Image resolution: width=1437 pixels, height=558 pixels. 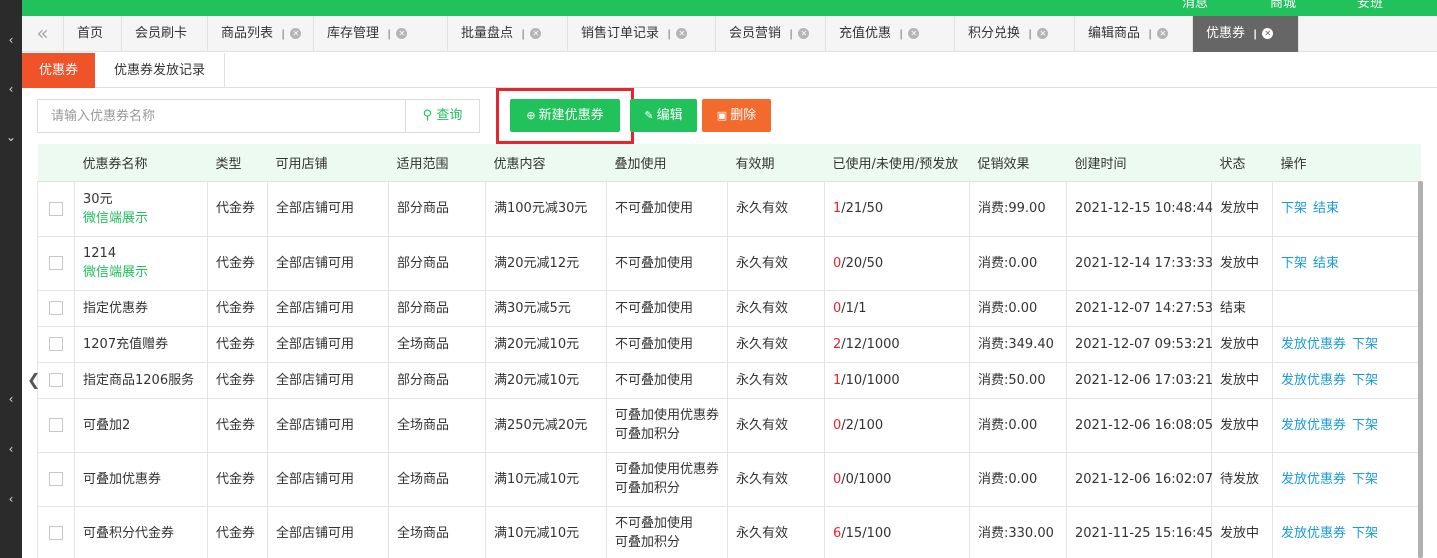 I want to click on tab-4: 批量盘点 ❙ ✕, so click(x=508, y=34).